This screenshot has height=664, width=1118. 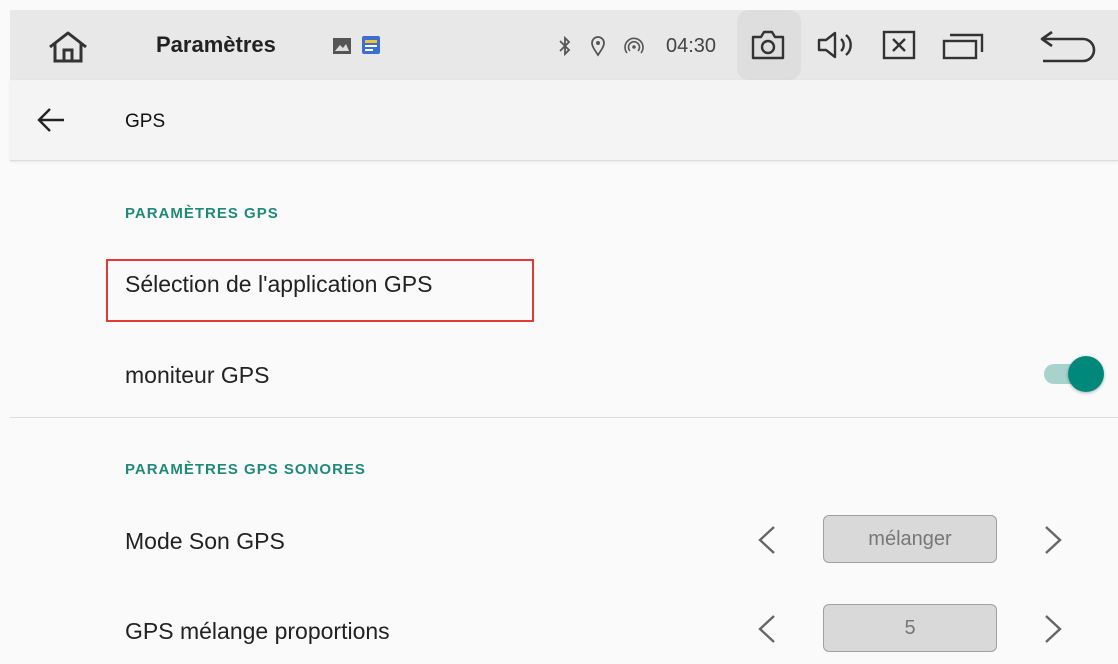 I want to click on app-bar: GPS, so click(x=564, y=120).